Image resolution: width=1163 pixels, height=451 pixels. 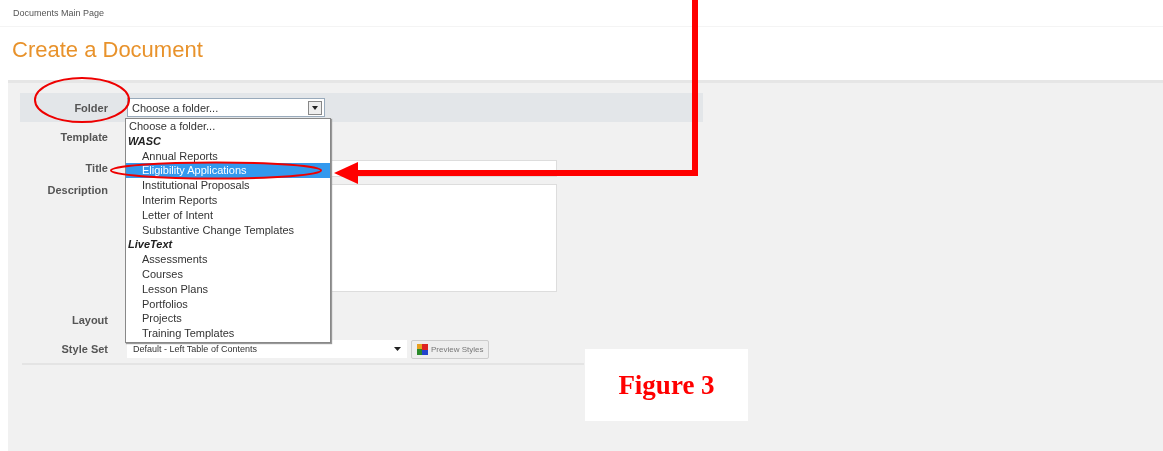 What do you see at coordinates (59, 13) in the screenshot?
I see `breadcrumb-link: Documents Main Page` at bounding box center [59, 13].